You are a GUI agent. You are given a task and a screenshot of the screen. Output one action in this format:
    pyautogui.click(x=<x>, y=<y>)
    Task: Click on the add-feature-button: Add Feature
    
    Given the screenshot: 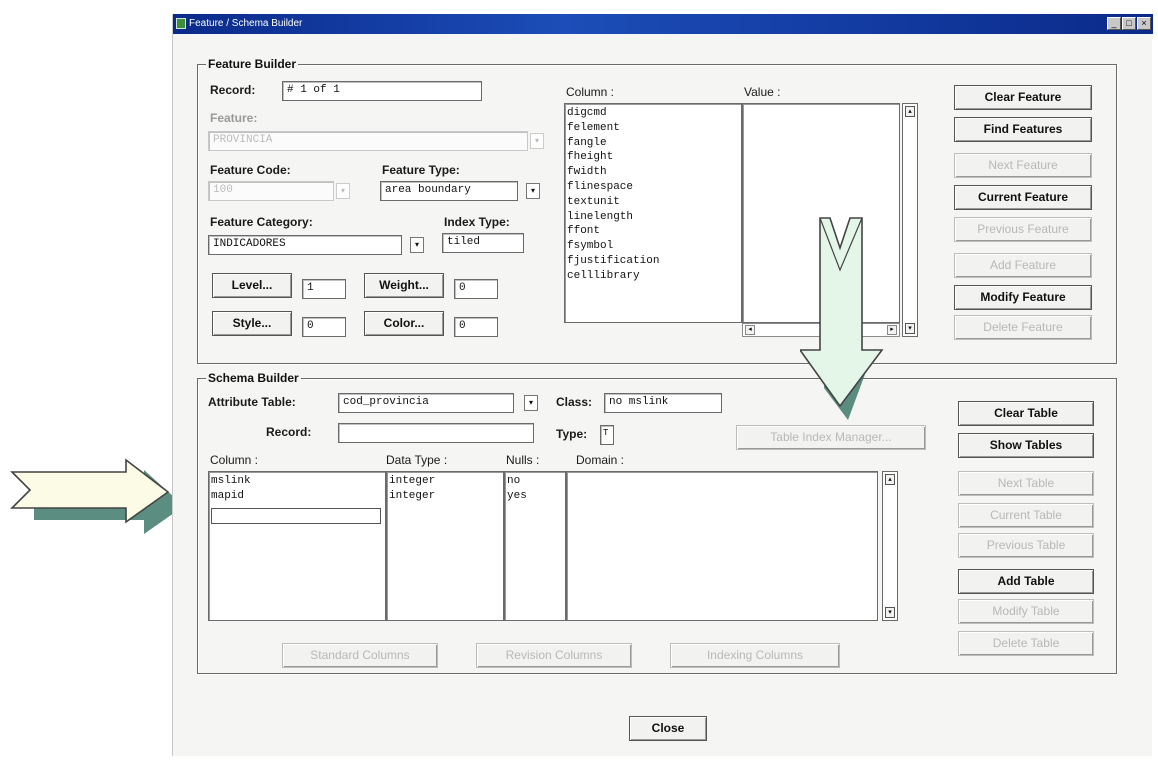 What is the action you would take?
    pyautogui.click(x=1023, y=265)
    